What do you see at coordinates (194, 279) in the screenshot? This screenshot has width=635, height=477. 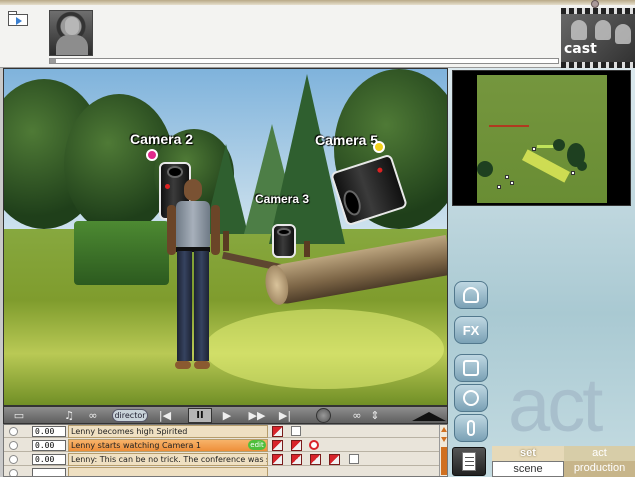 I see `character-lenny` at bounding box center [194, 279].